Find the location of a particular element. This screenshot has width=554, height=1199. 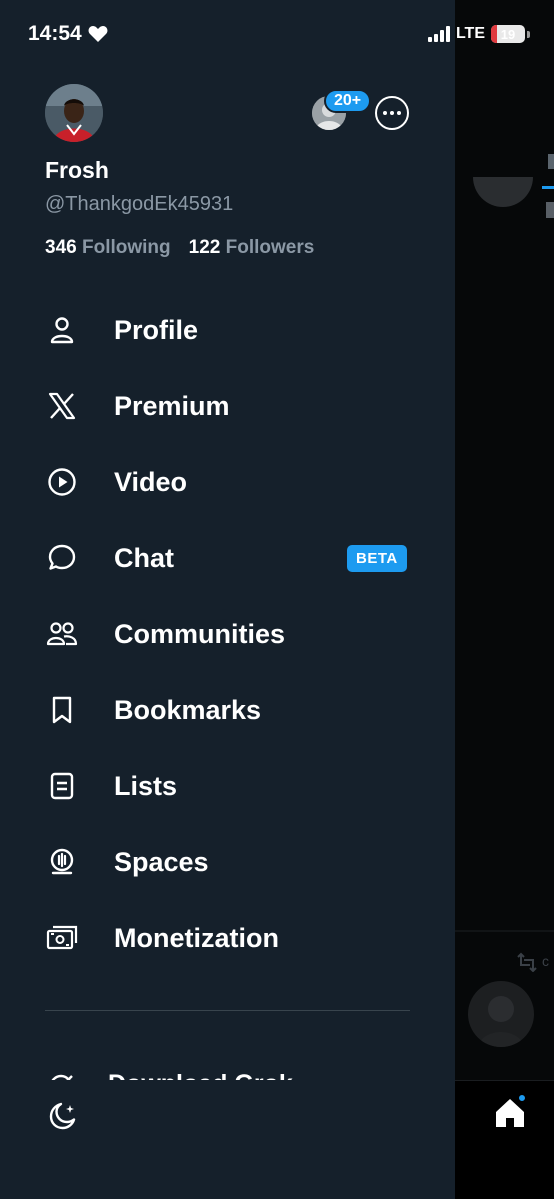

battery-tip is located at coordinates (528, 34).